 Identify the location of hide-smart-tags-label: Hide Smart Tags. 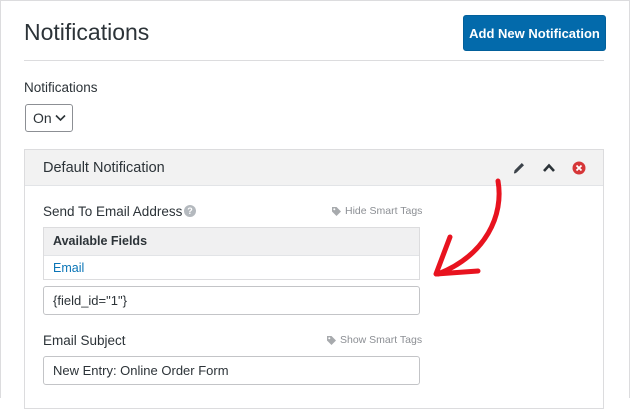
(384, 211).